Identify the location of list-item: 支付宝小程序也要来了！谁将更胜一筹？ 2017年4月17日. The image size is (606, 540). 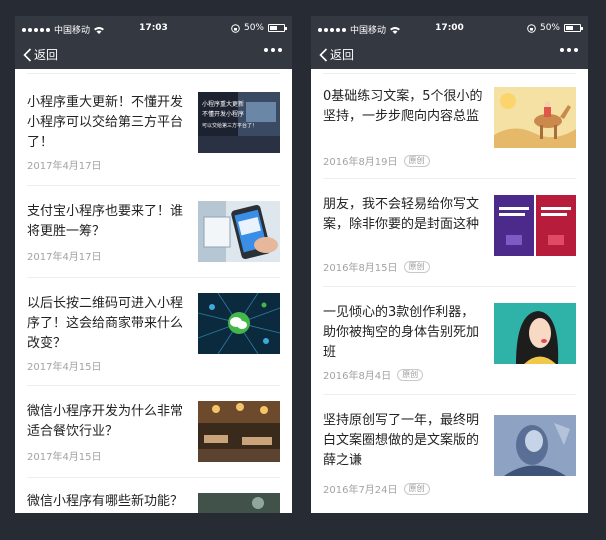
(153, 232).